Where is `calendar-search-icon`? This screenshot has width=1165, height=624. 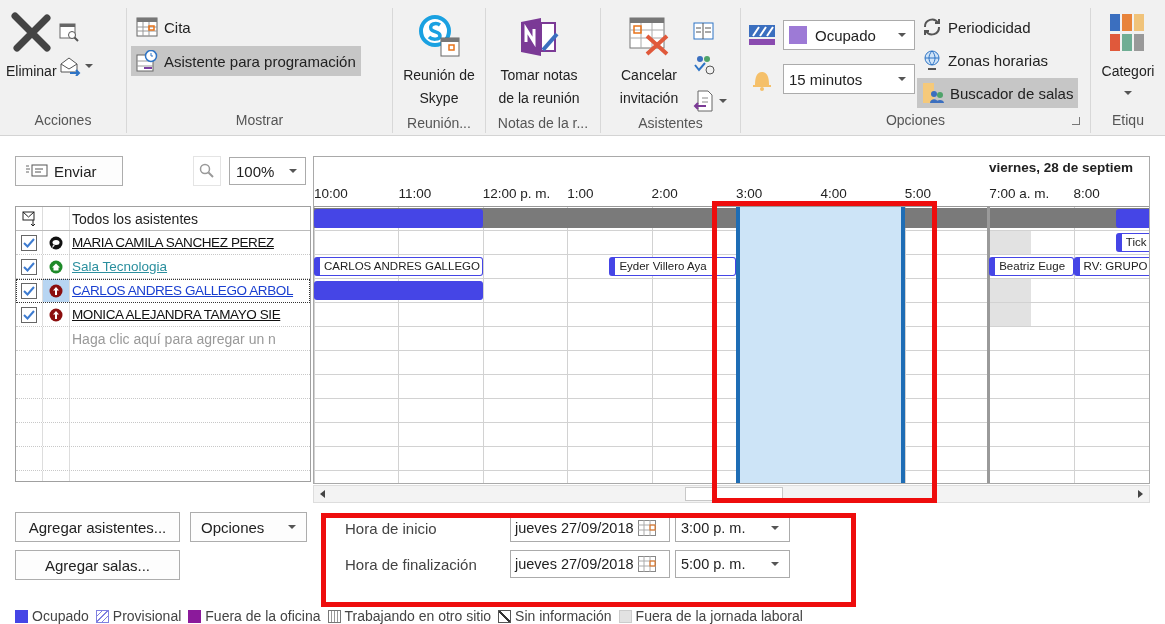
calendar-search-icon is located at coordinates (68, 32).